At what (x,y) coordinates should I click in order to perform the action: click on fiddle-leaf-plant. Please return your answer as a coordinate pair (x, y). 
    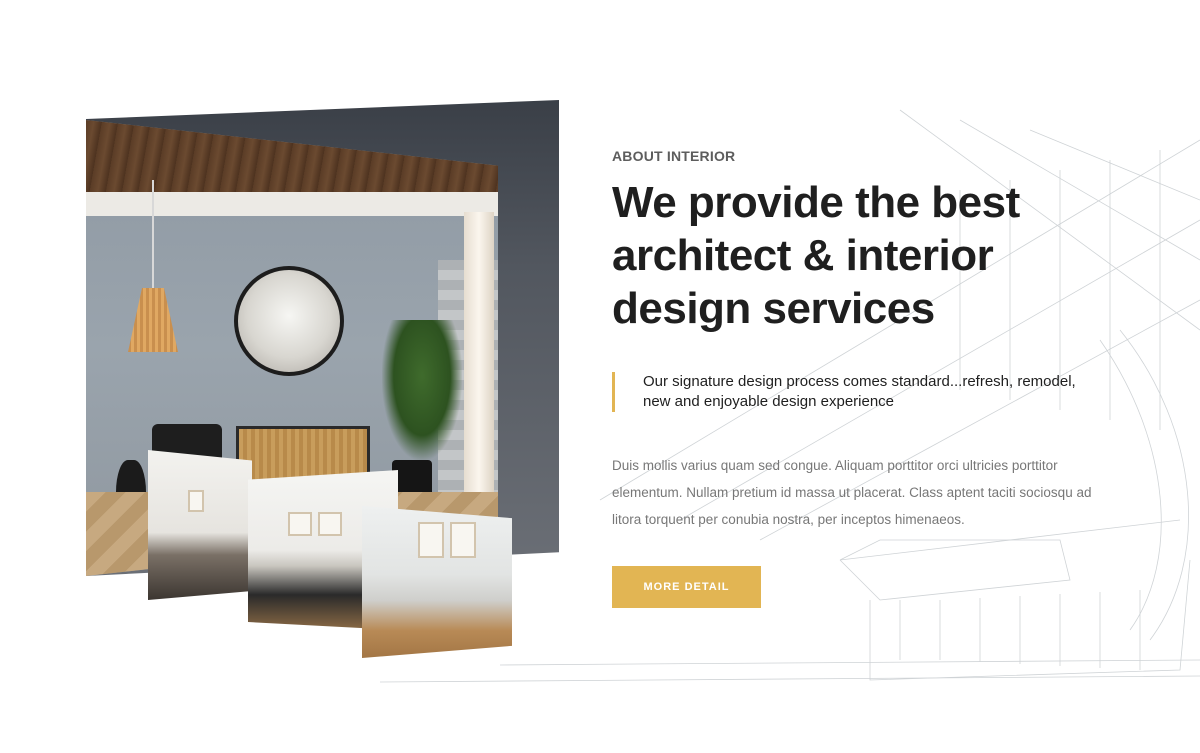
    Looking at the image, I should click on (422, 390).